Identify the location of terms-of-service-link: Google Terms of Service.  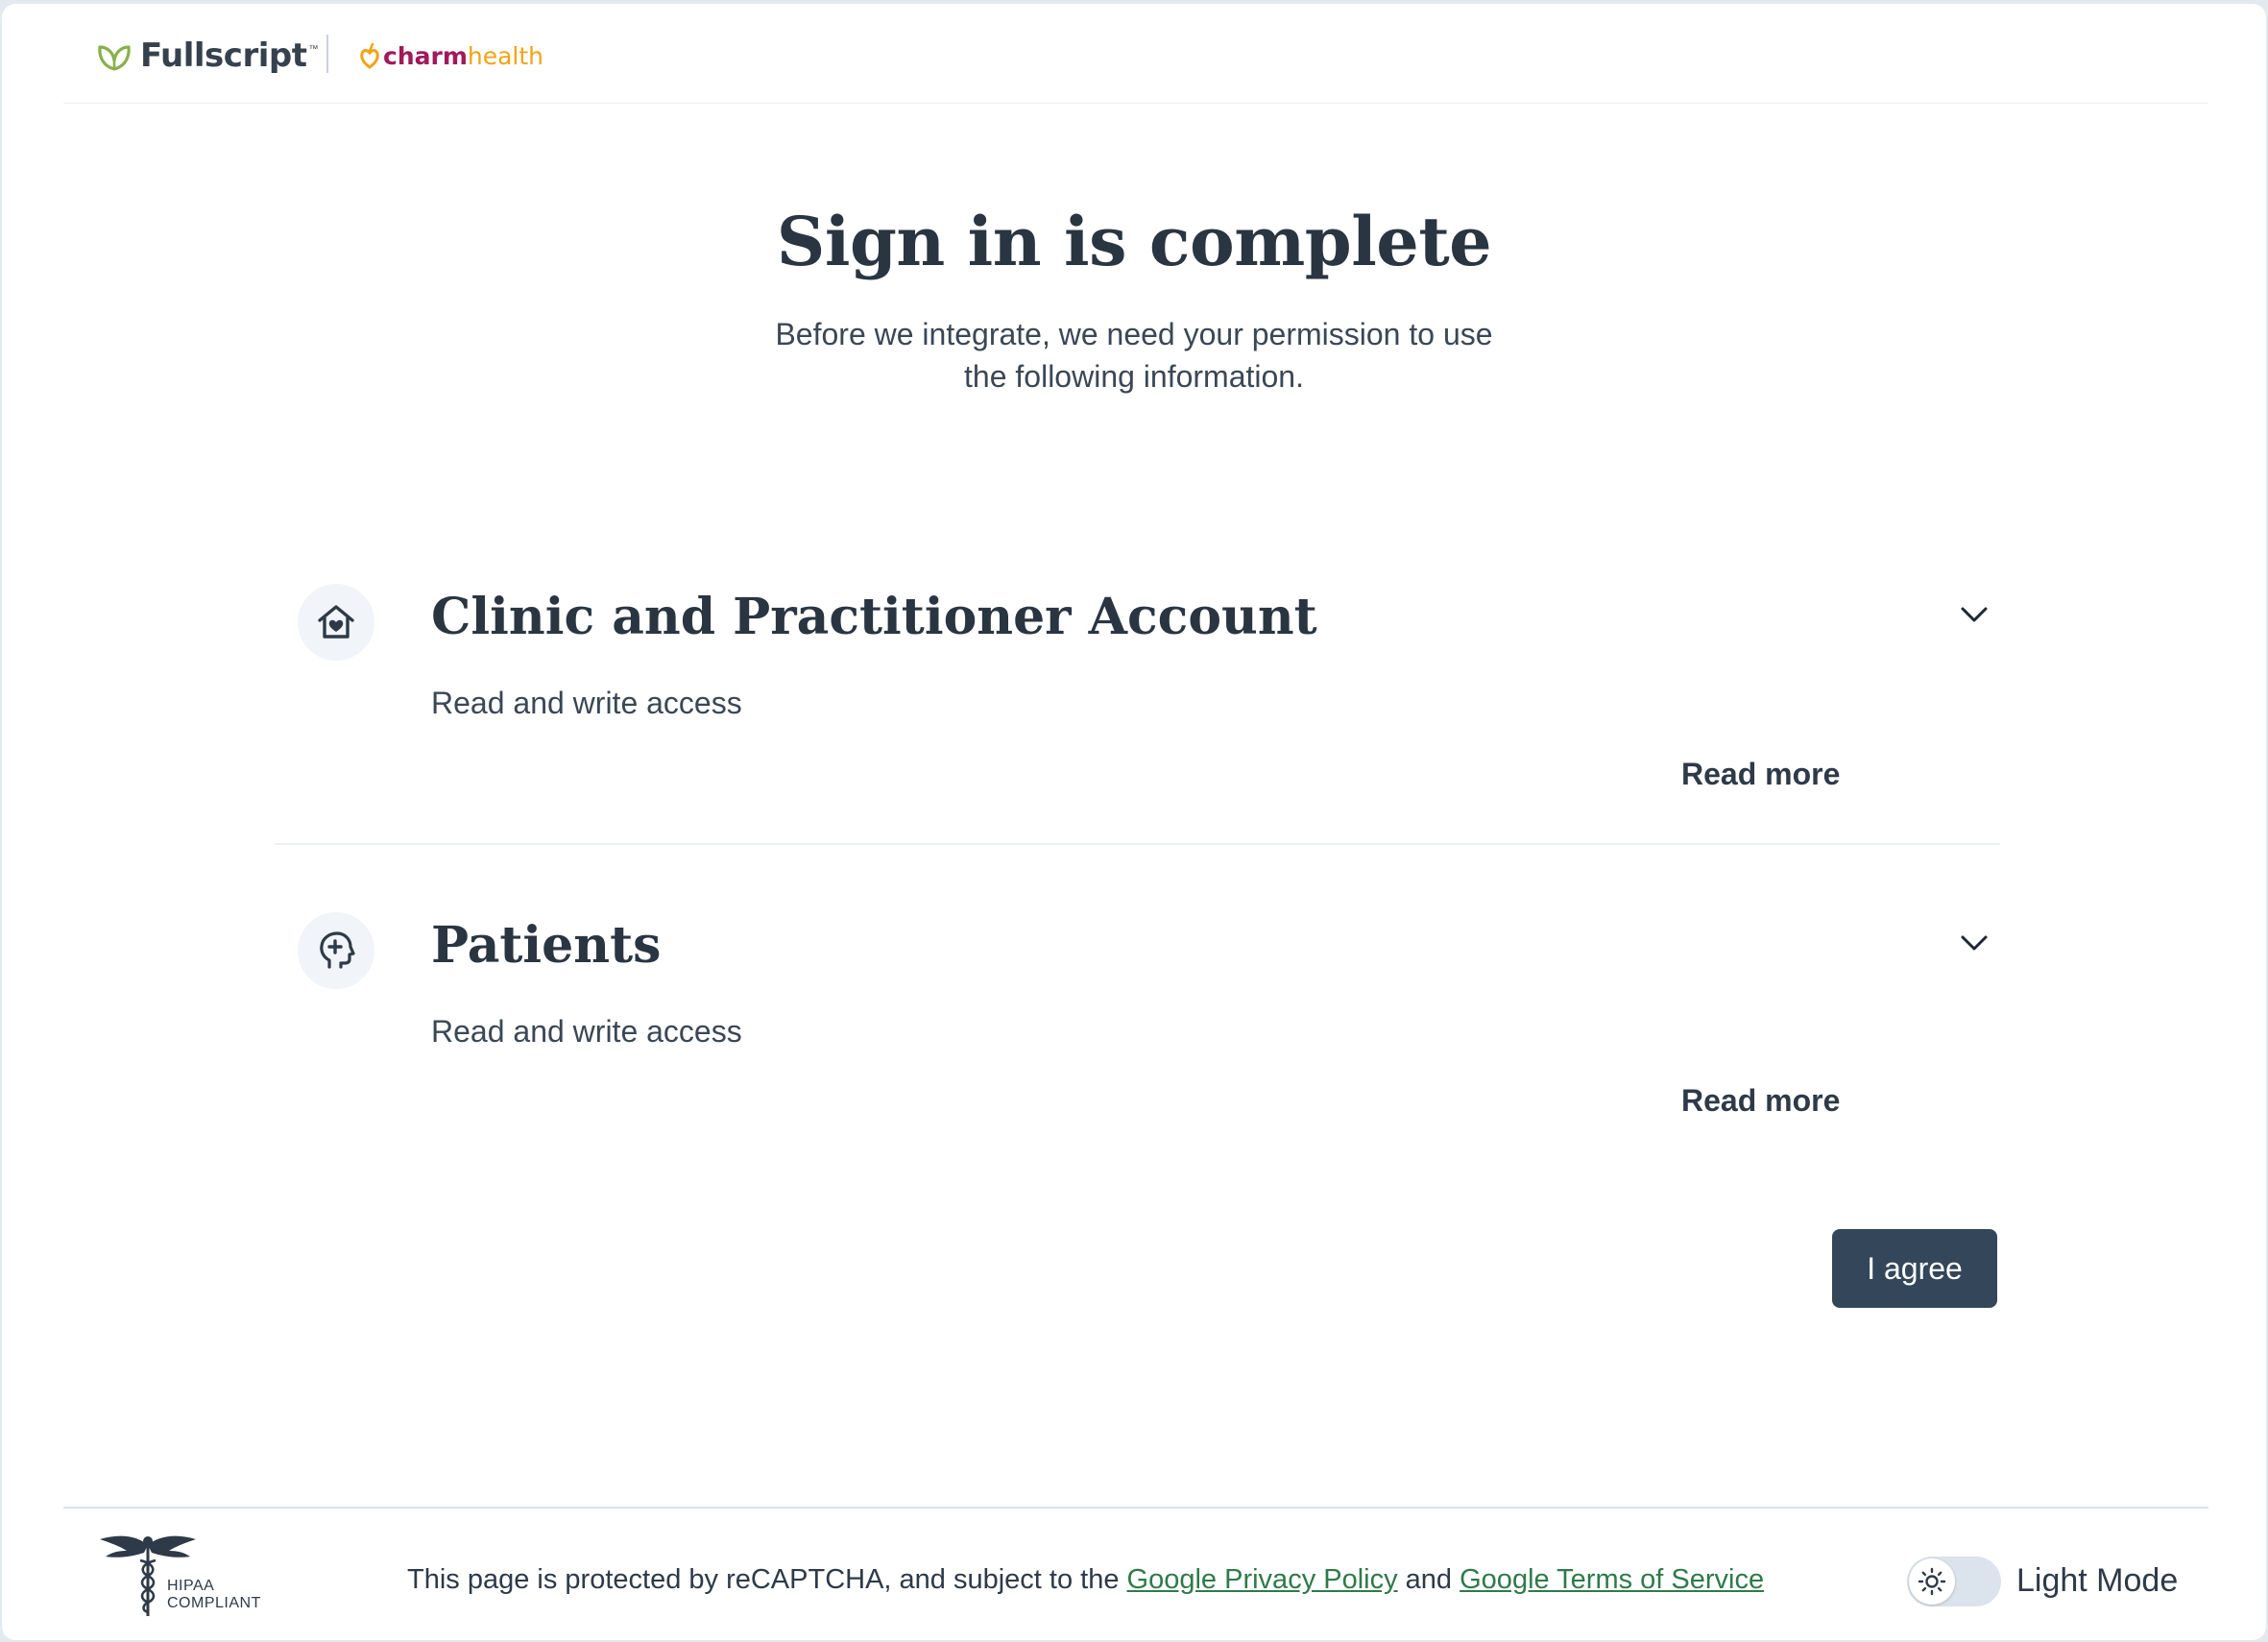
(1612, 1579).